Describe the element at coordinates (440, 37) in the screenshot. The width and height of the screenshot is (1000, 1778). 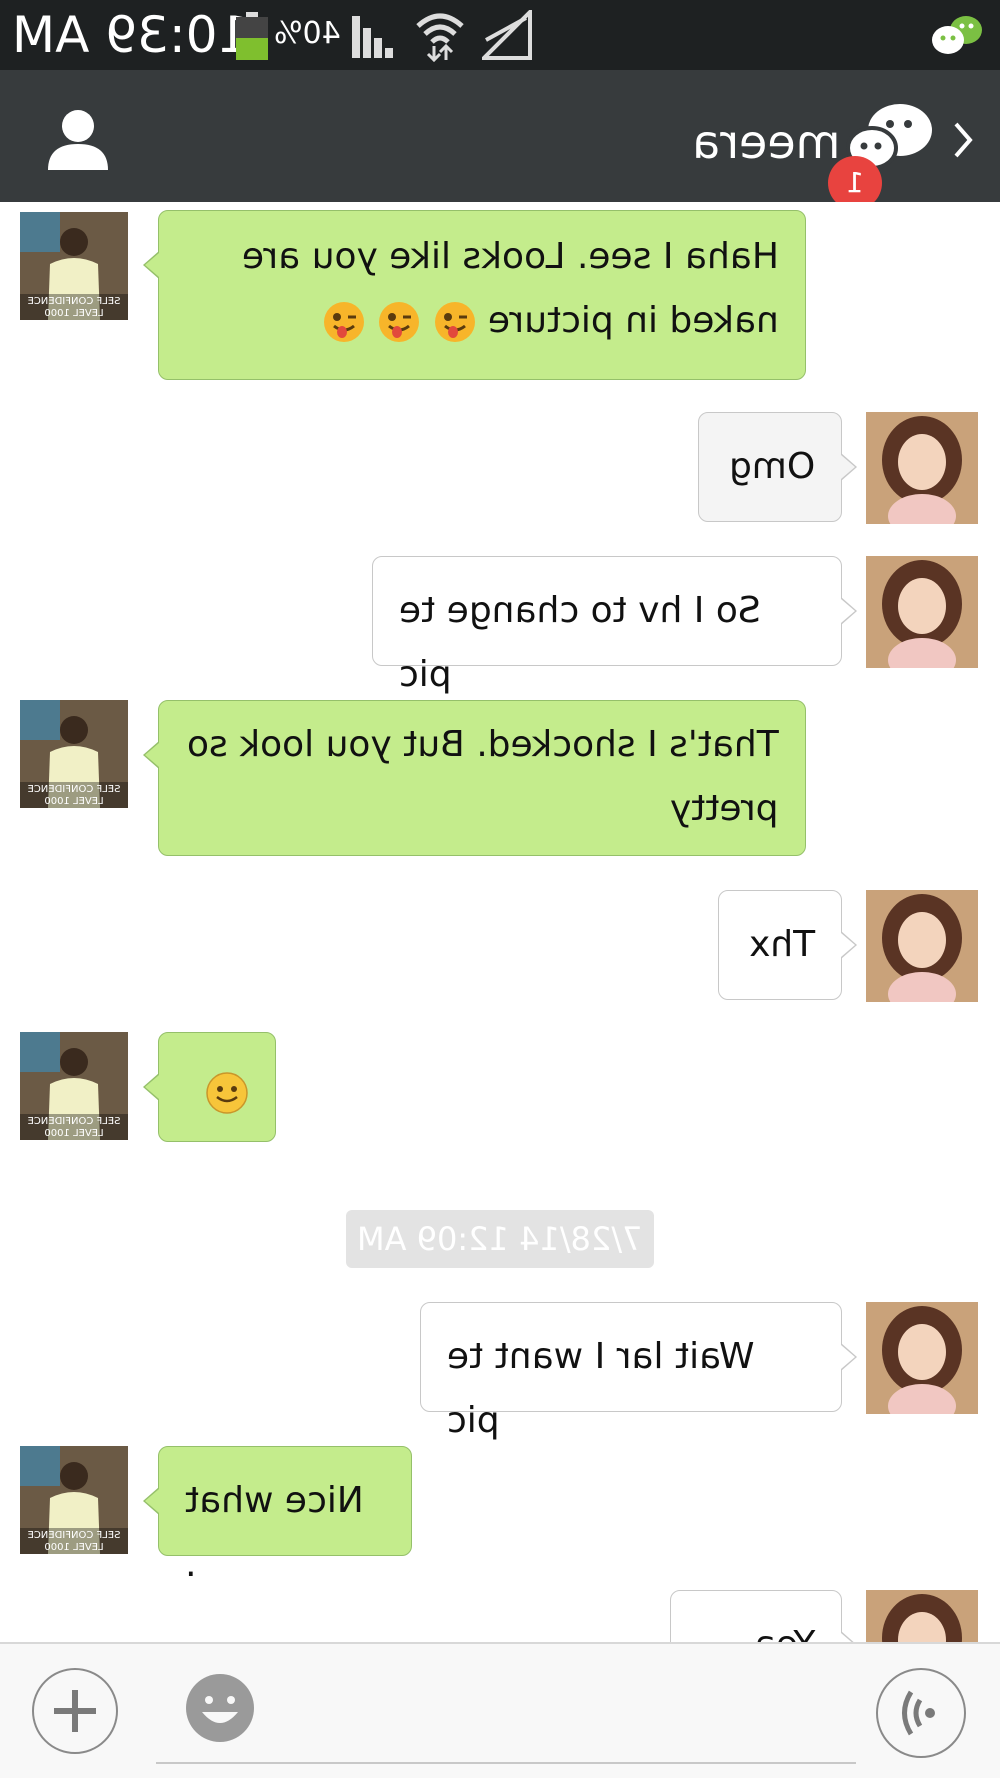
I see `wifi-icon` at that location.